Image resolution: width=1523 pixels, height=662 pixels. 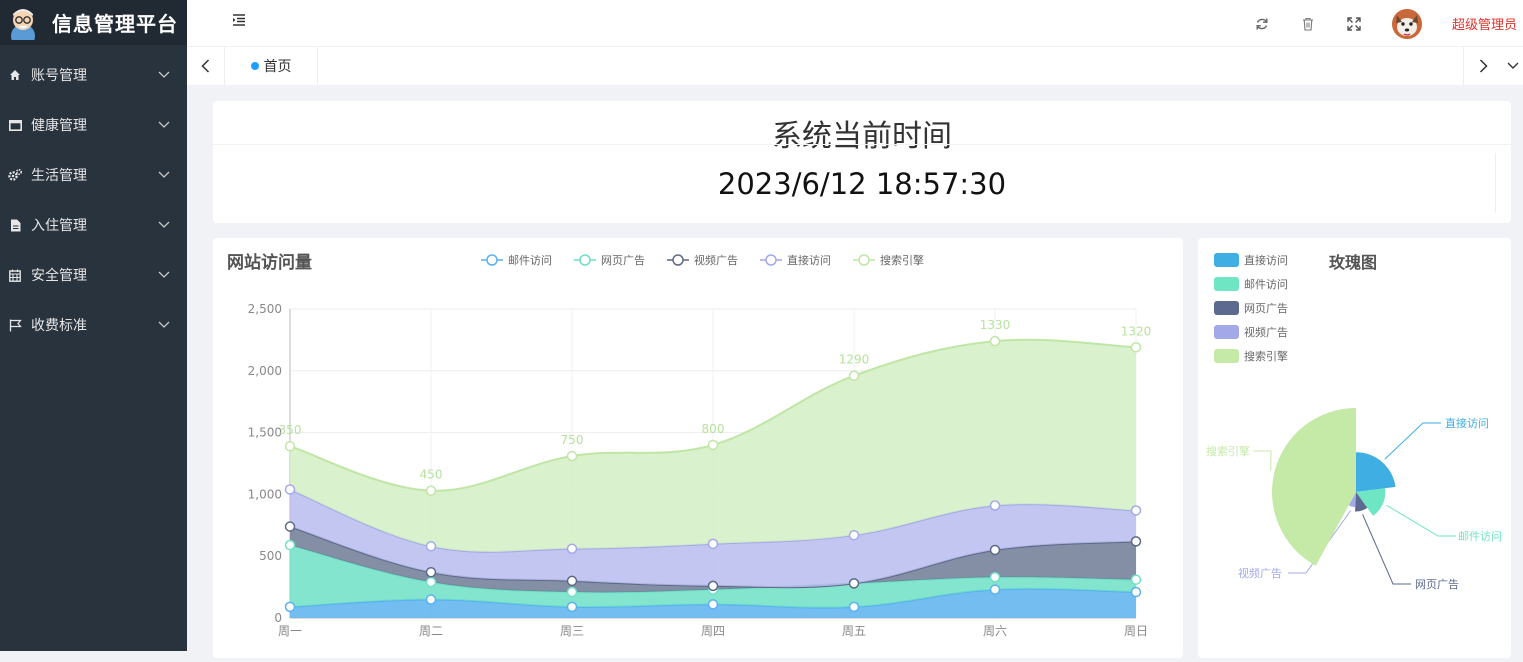 What do you see at coordinates (265, 494) in the screenshot?
I see `y-tick-label: 1,000` at bounding box center [265, 494].